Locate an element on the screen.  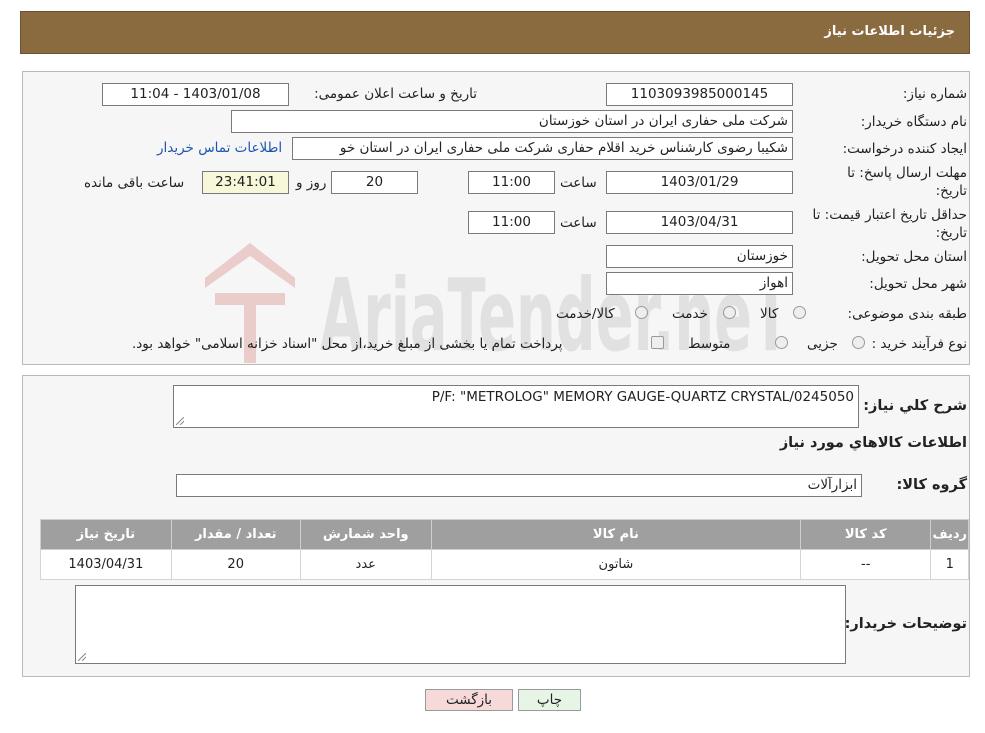
creator-label: ایجاد کننده درخواست: is located at coordinates (904, 149).